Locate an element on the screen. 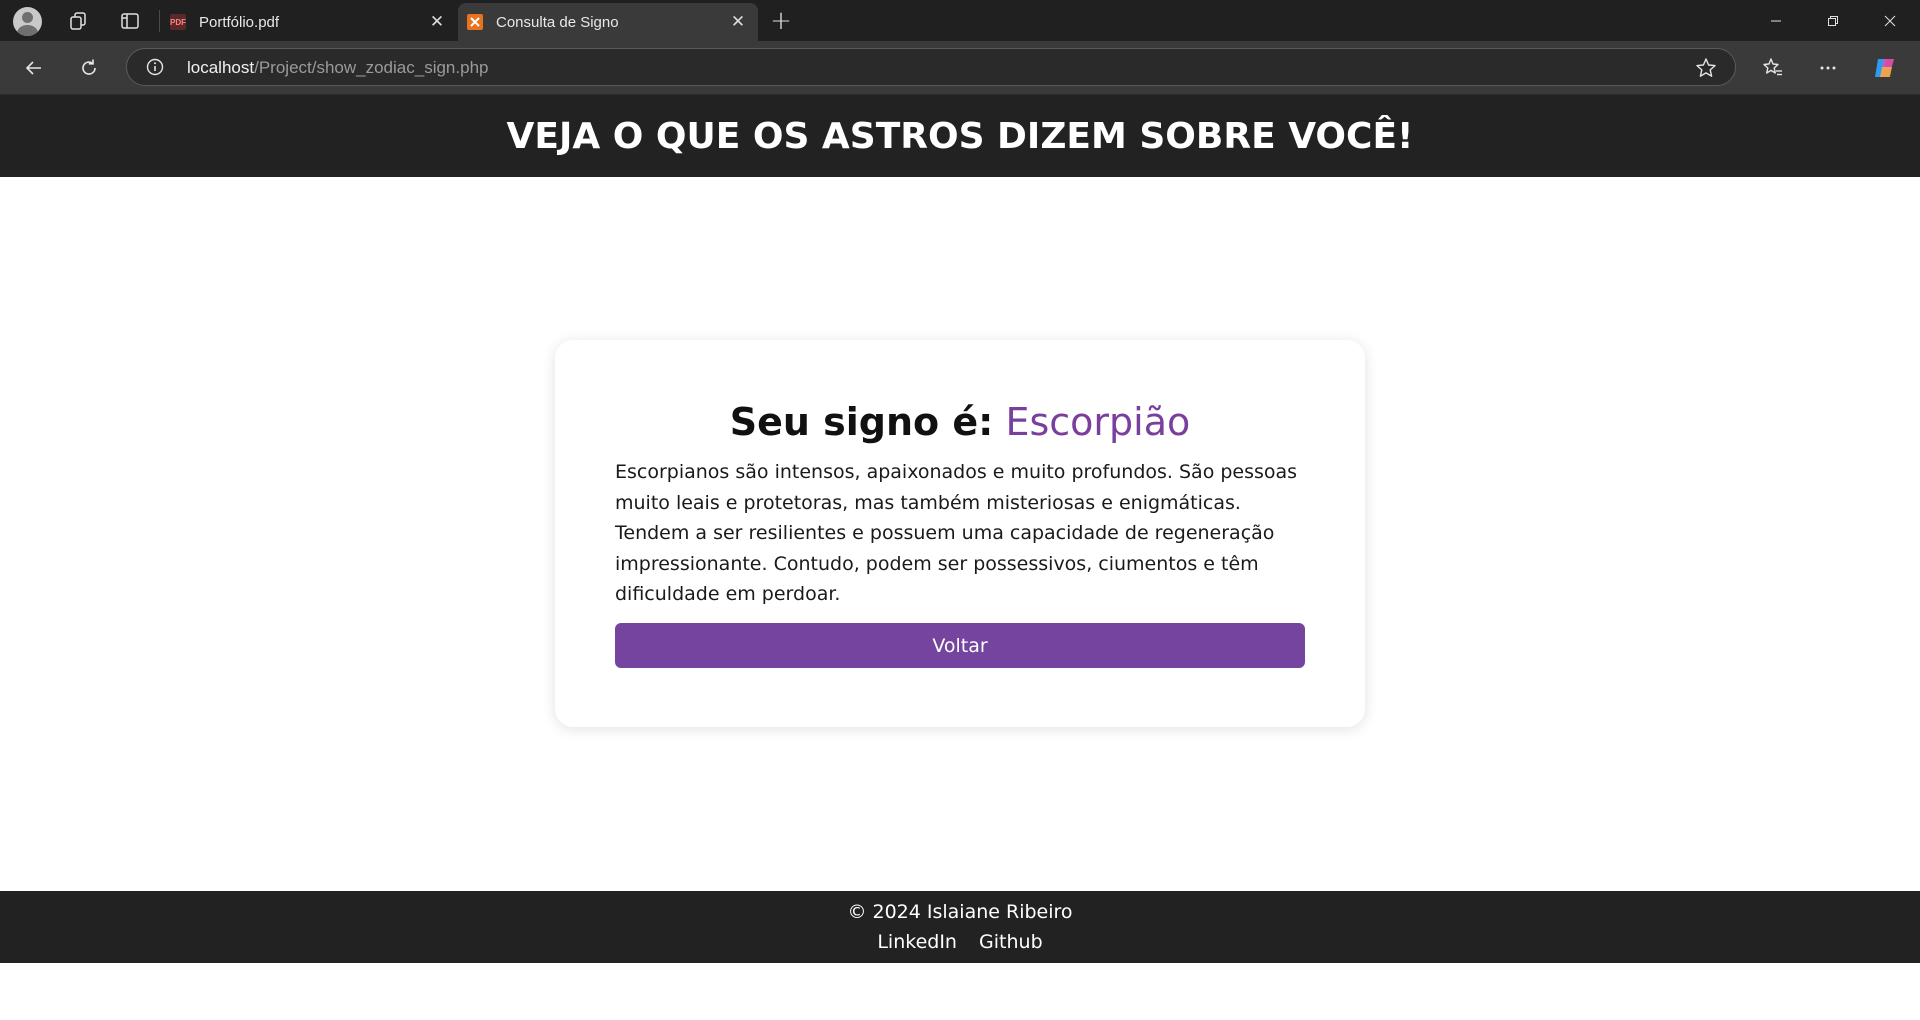 Image resolution: width=1920 pixels, height=1020 pixels. favorite-star-icon is located at coordinates (1706, 68).